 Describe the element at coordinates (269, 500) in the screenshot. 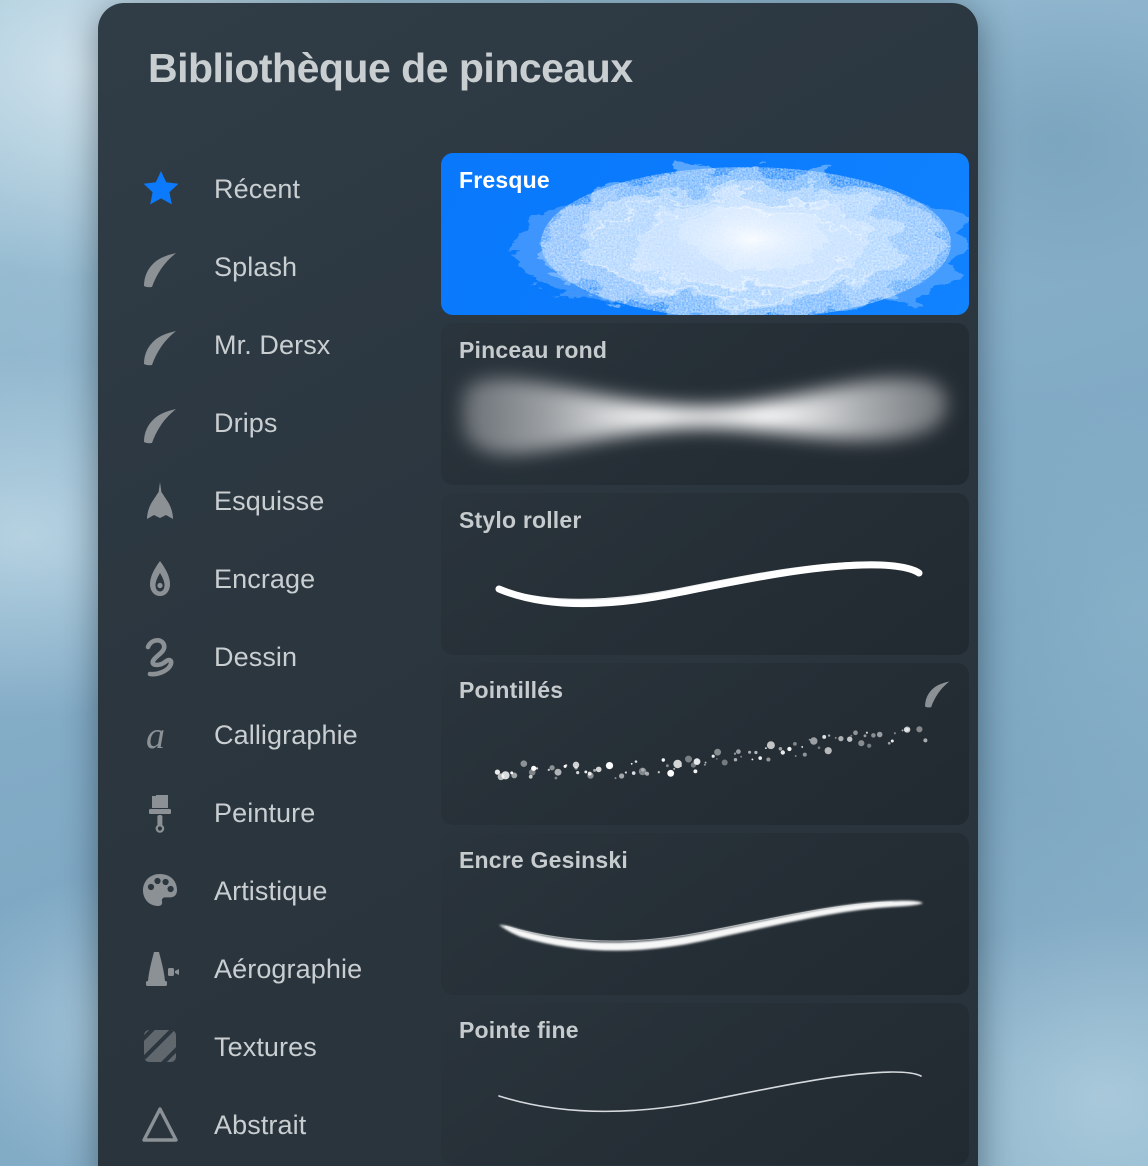

I see `sidebar-item-label: Esquisse` at that location.